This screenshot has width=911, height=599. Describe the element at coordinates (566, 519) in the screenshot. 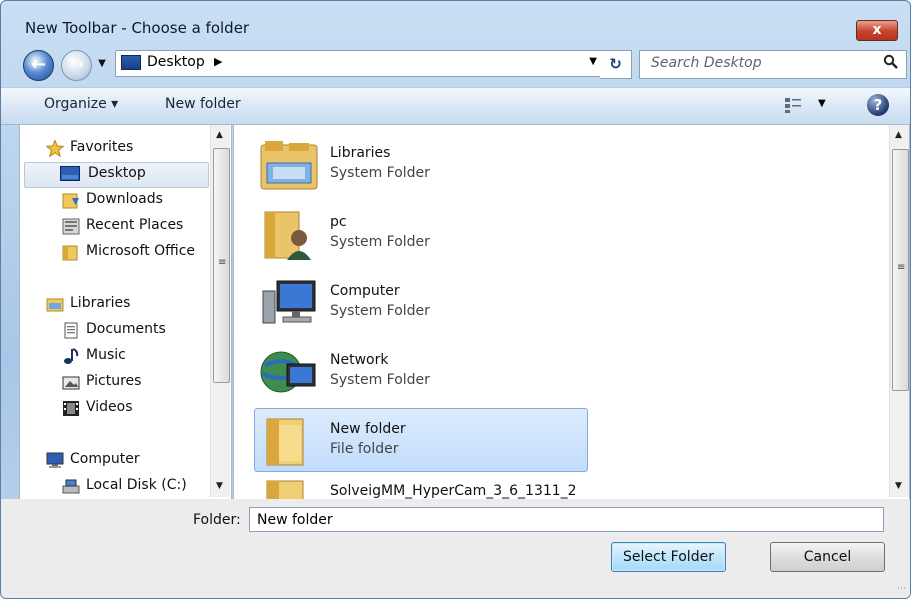

I see `folder-name-input: New folder` at that location.